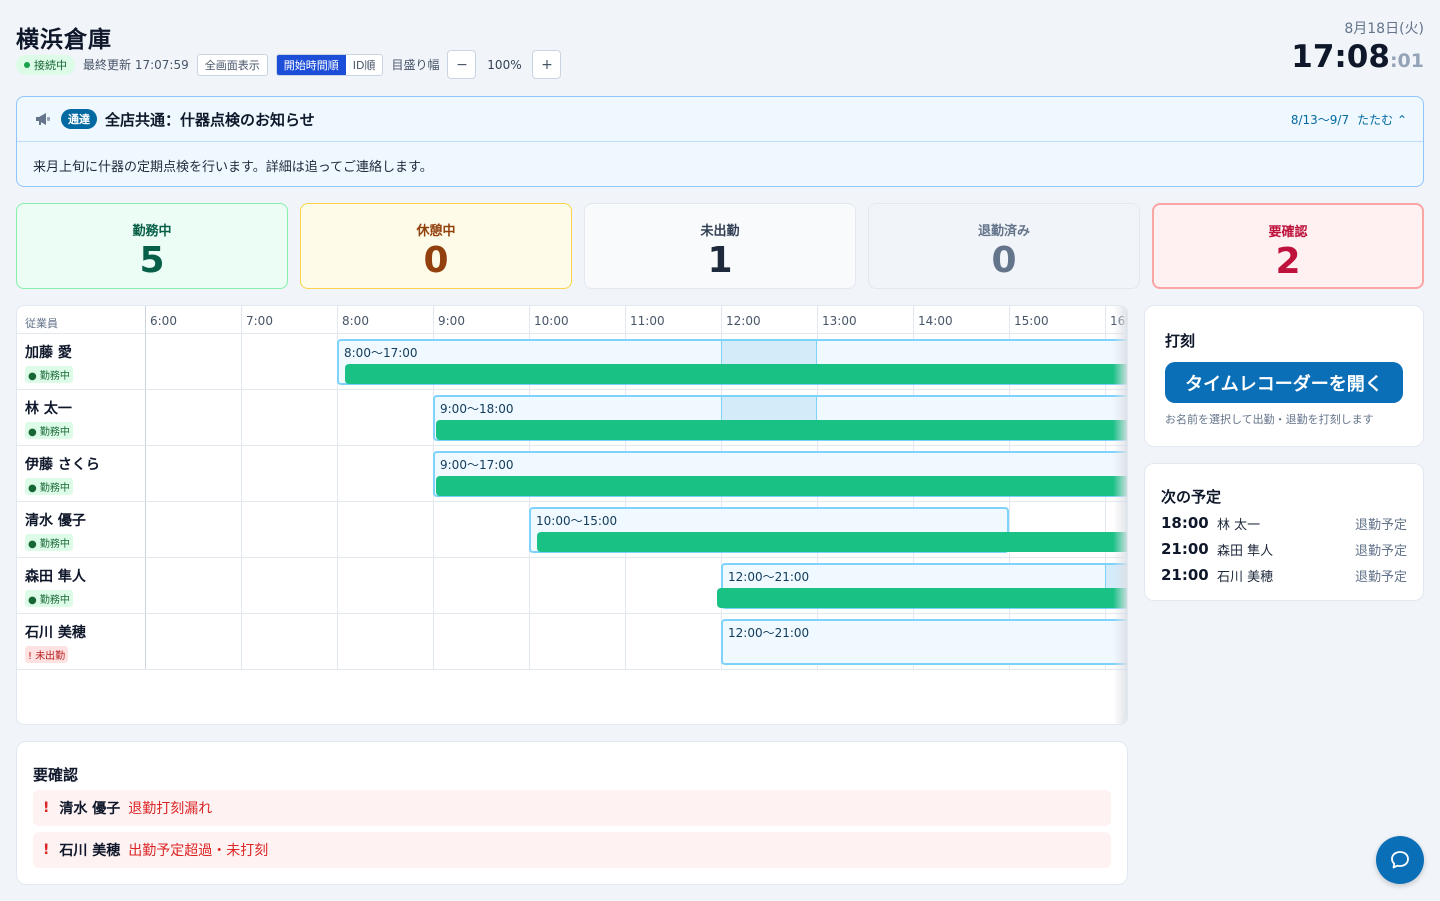  I want to click on schedule-time: 18:00, so click(1185, 523).